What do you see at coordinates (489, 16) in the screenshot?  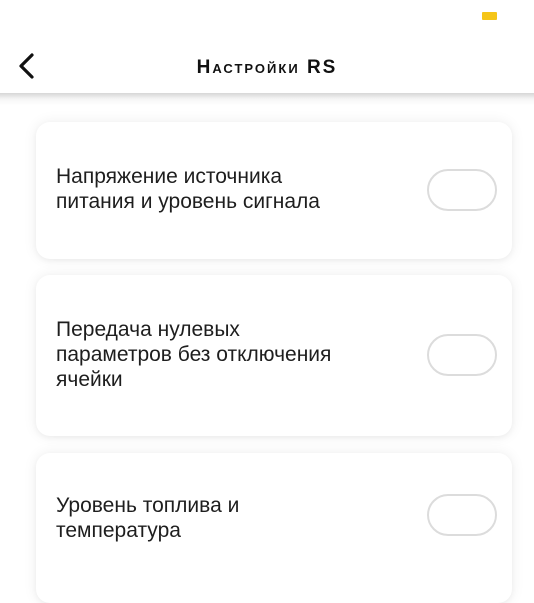 I see `battery-icon` at bounding box center [489, 16].